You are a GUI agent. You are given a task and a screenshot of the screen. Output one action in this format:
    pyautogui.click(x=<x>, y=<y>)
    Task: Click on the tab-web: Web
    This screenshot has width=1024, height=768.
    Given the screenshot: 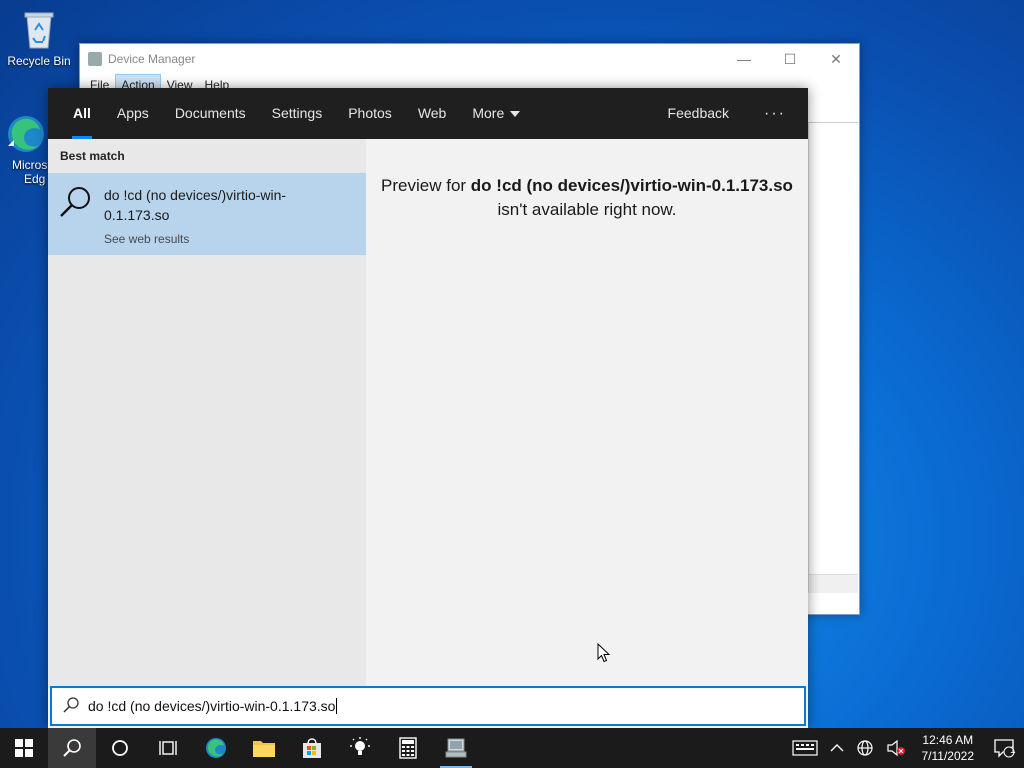 What is the action you would take?
    pyautogui.click(x=432, y=113)
    